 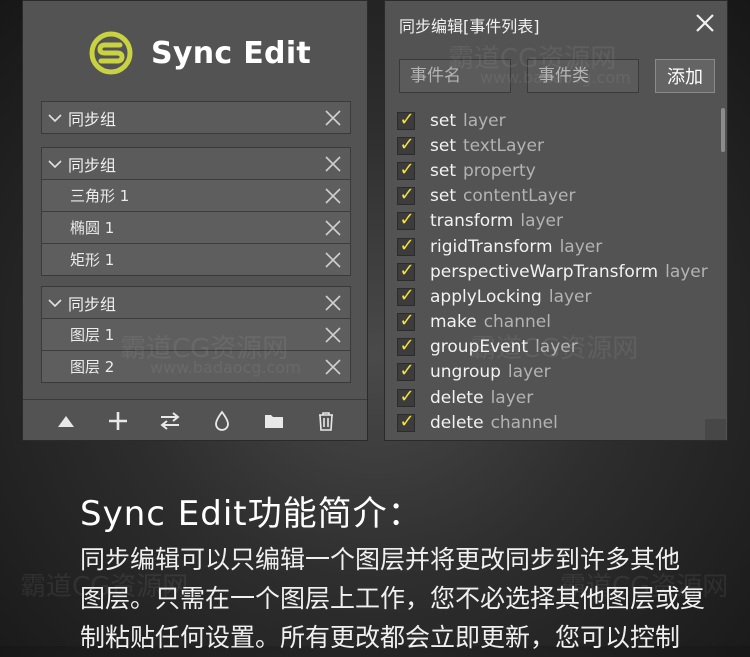 I want to click on trash-icon, so click(x=326, y=421).